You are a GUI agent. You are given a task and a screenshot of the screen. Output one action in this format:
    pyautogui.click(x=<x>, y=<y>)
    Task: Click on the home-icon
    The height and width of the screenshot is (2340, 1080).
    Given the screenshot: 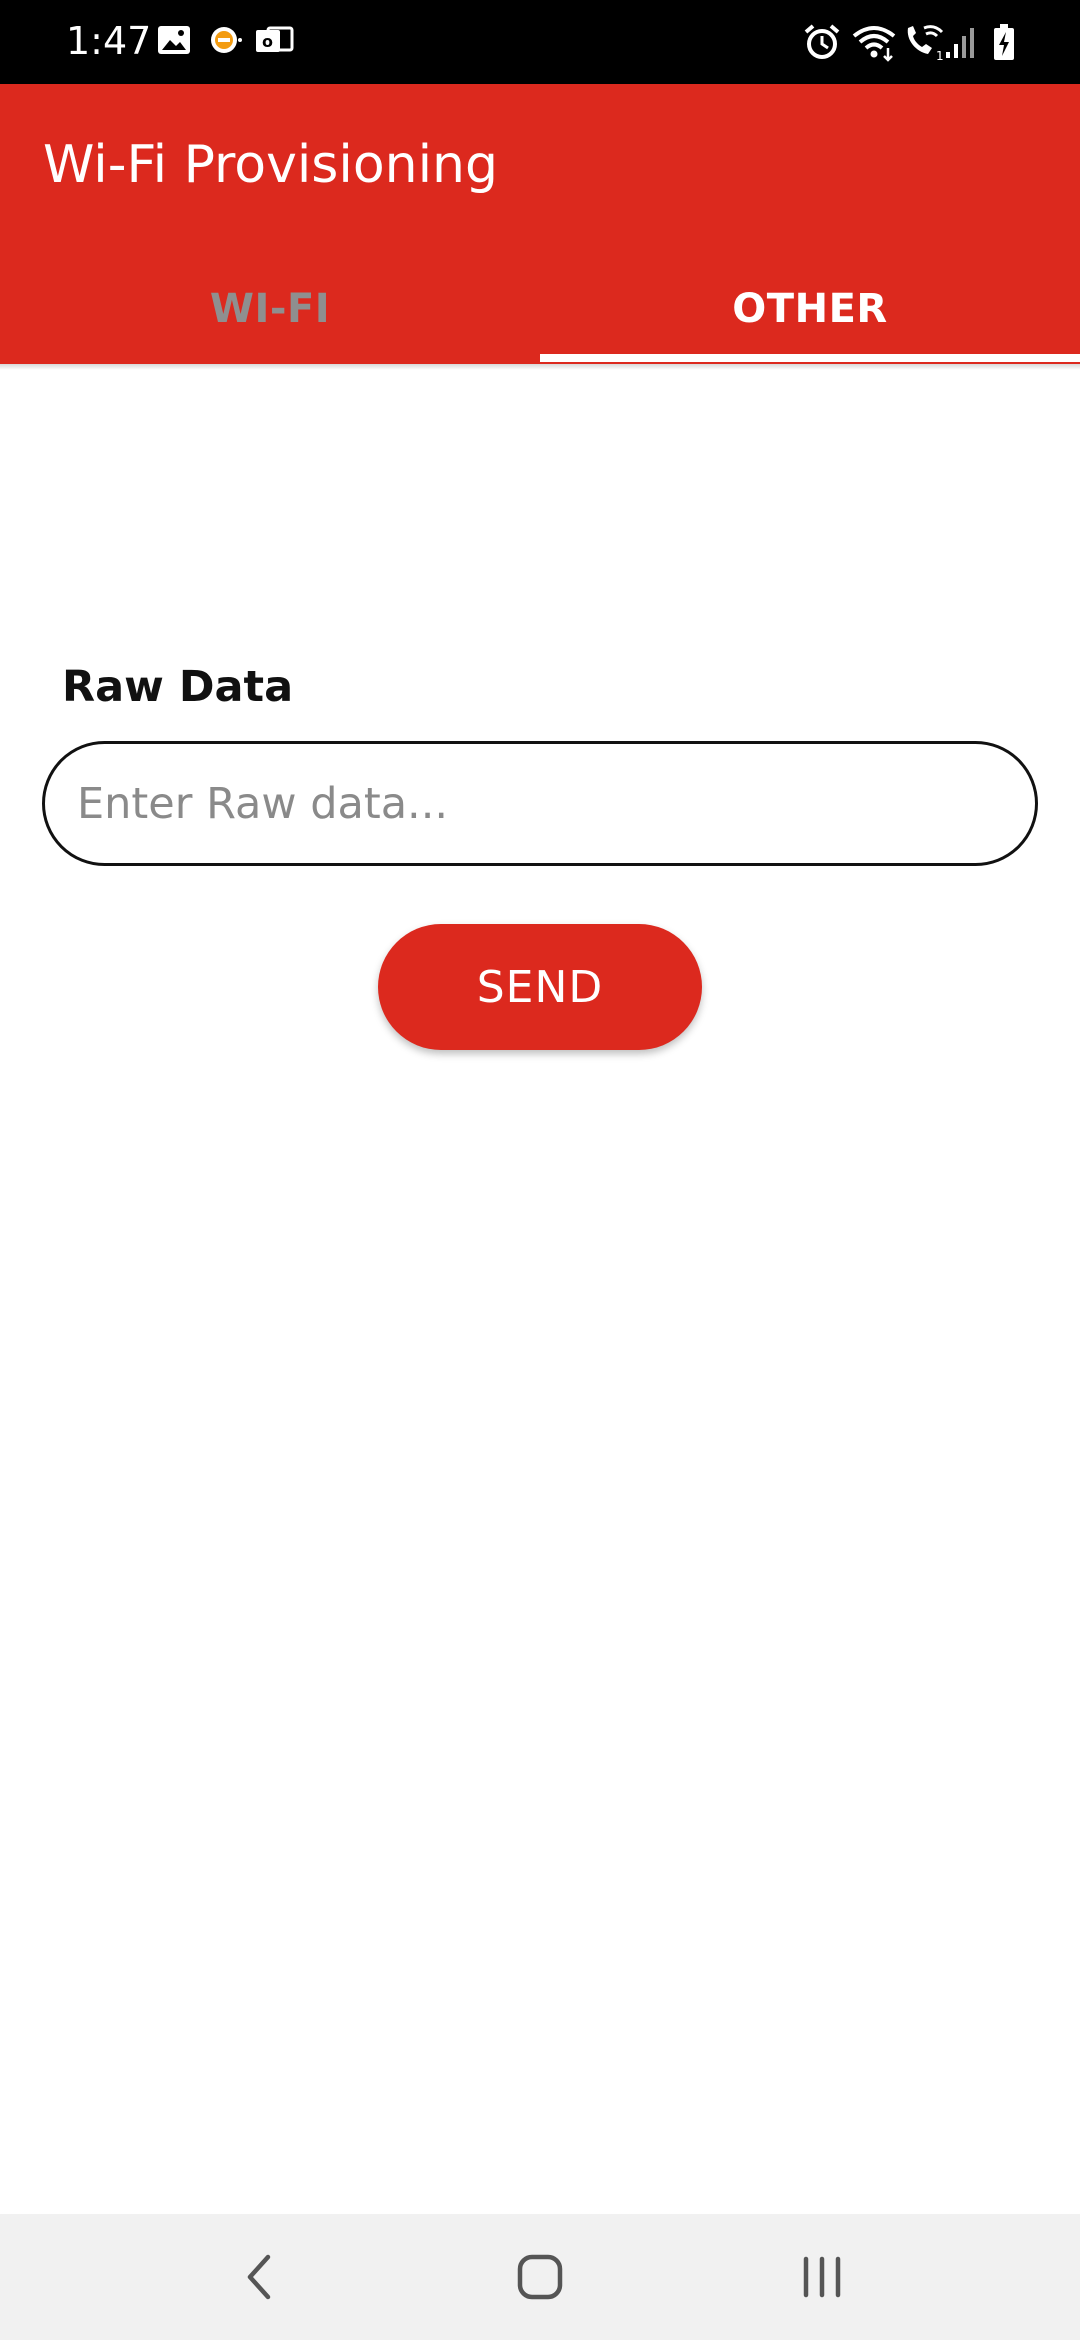 What is the action you would take?
    pyautogui.click(x=540, y=2277)
    